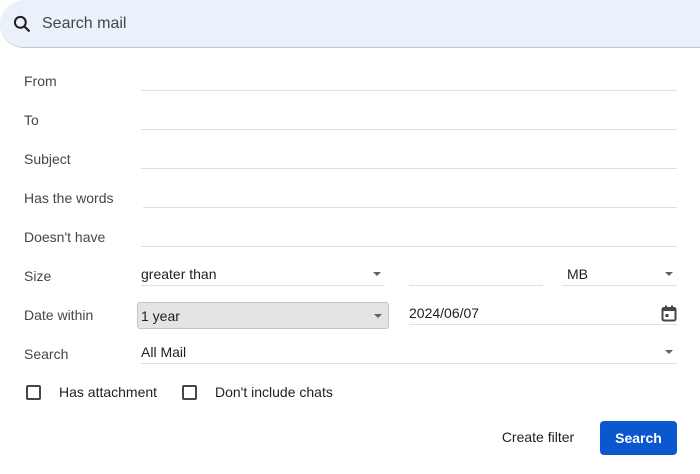  What do you see at coordinates (38, 276) in the screenshot?
I see `size-label: Size` at bounding box center [38, 276].